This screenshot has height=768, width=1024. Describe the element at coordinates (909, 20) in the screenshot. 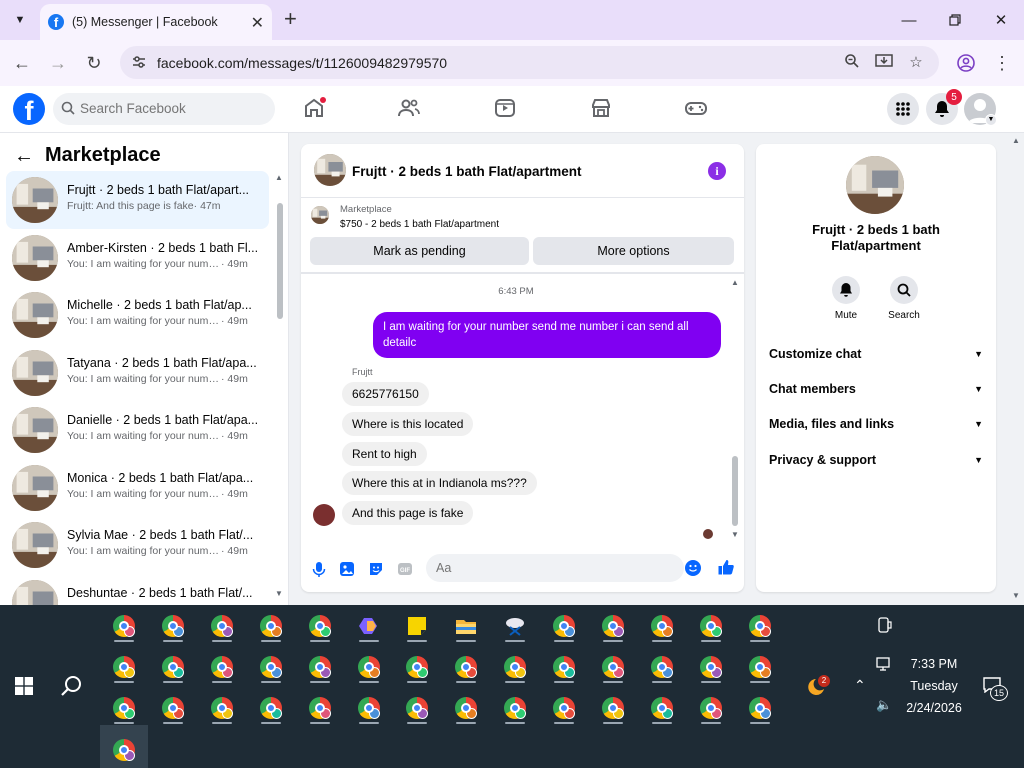

I see `minimize-window-icon: —` at that location.